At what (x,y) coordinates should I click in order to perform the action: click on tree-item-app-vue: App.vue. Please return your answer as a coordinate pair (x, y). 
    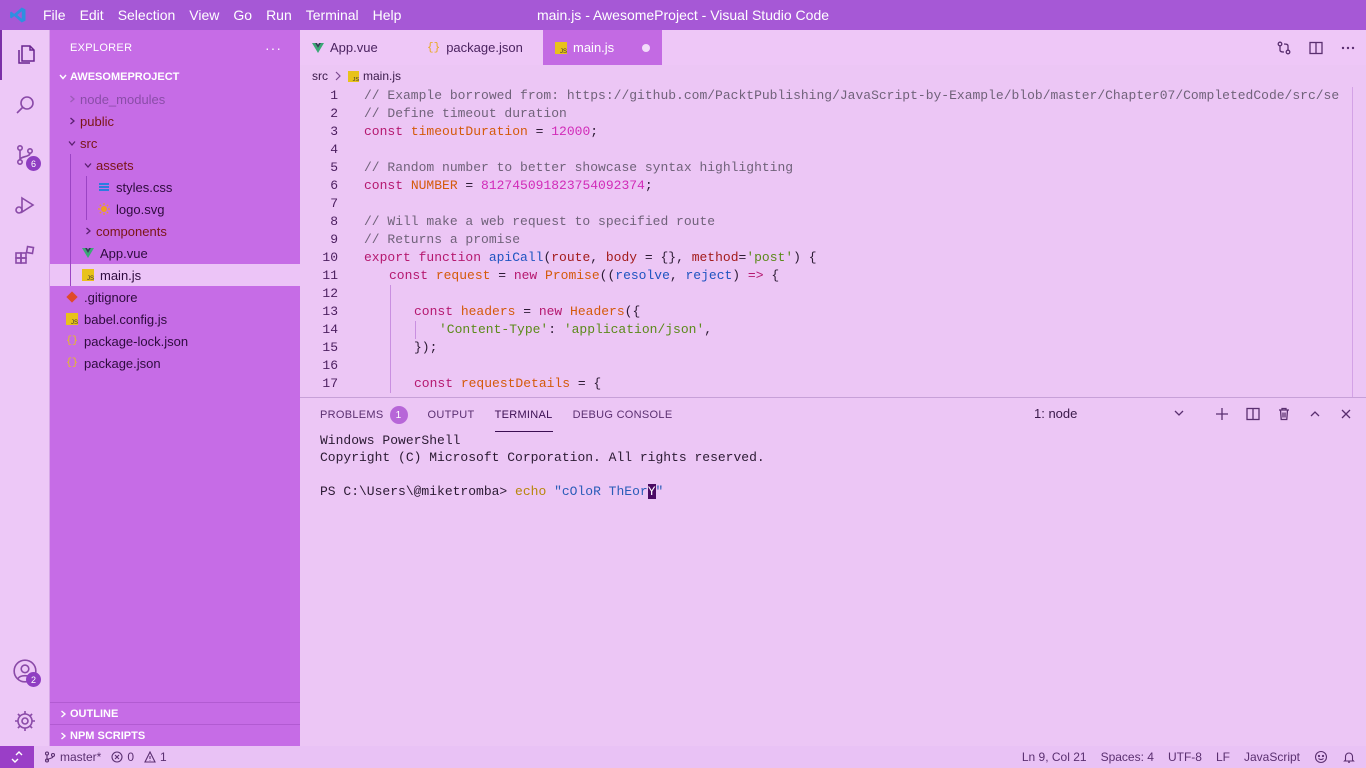
    Looking at the image, I should click on (175, 253).